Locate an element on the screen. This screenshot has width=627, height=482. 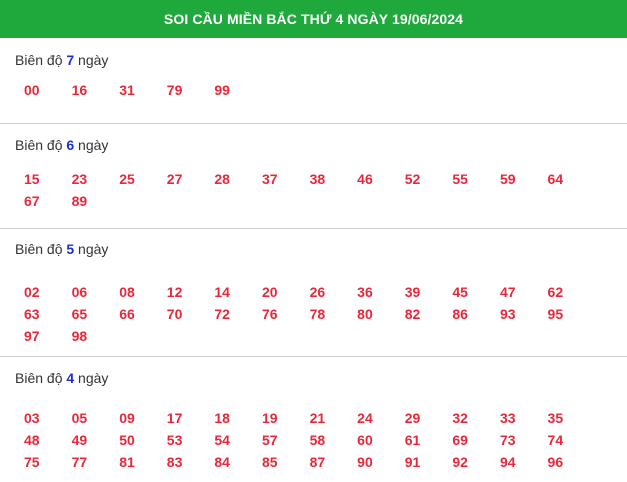
number-cell: 85 is located at coordinates (269, 462).